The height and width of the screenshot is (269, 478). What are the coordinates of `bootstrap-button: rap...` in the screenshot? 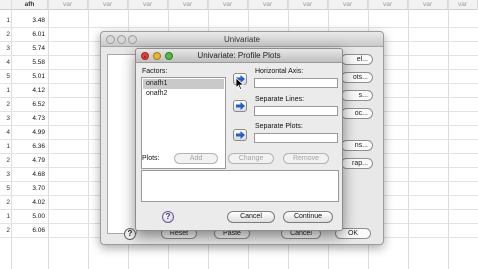 It's located at (357, 163).